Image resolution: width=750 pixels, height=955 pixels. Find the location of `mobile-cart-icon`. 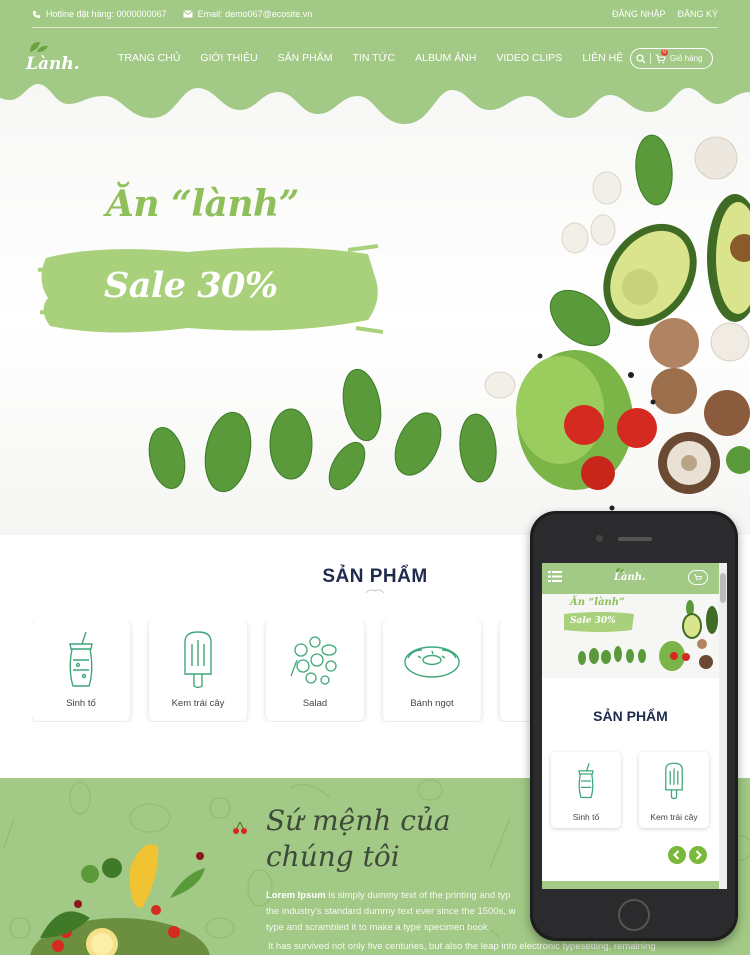

mobile-cart-icon is located at coordinates (698, 577).